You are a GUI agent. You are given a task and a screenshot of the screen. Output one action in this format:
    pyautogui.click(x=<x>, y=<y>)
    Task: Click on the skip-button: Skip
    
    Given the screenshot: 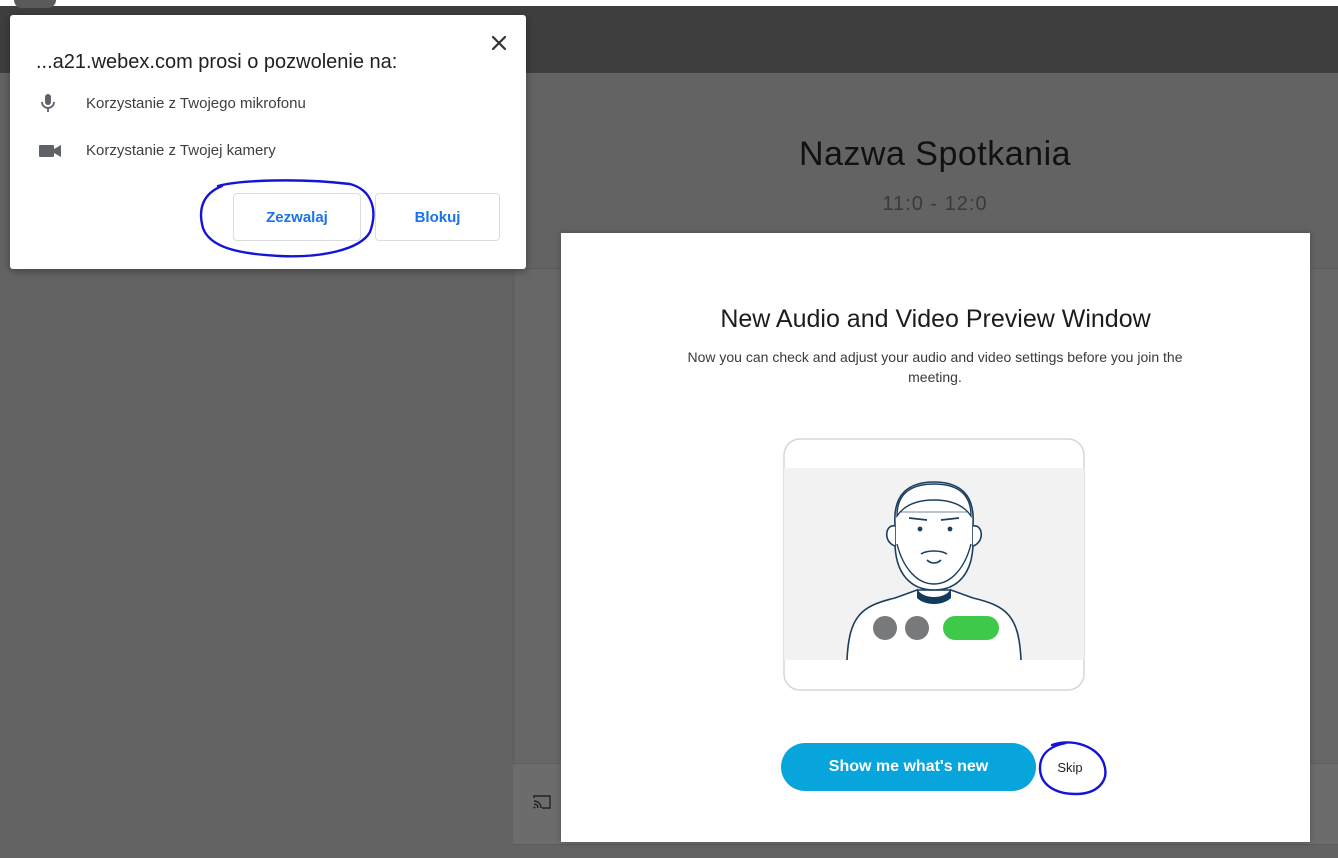 What is the action you would take?
    pyautogui.click(x=1070, y=767)
    